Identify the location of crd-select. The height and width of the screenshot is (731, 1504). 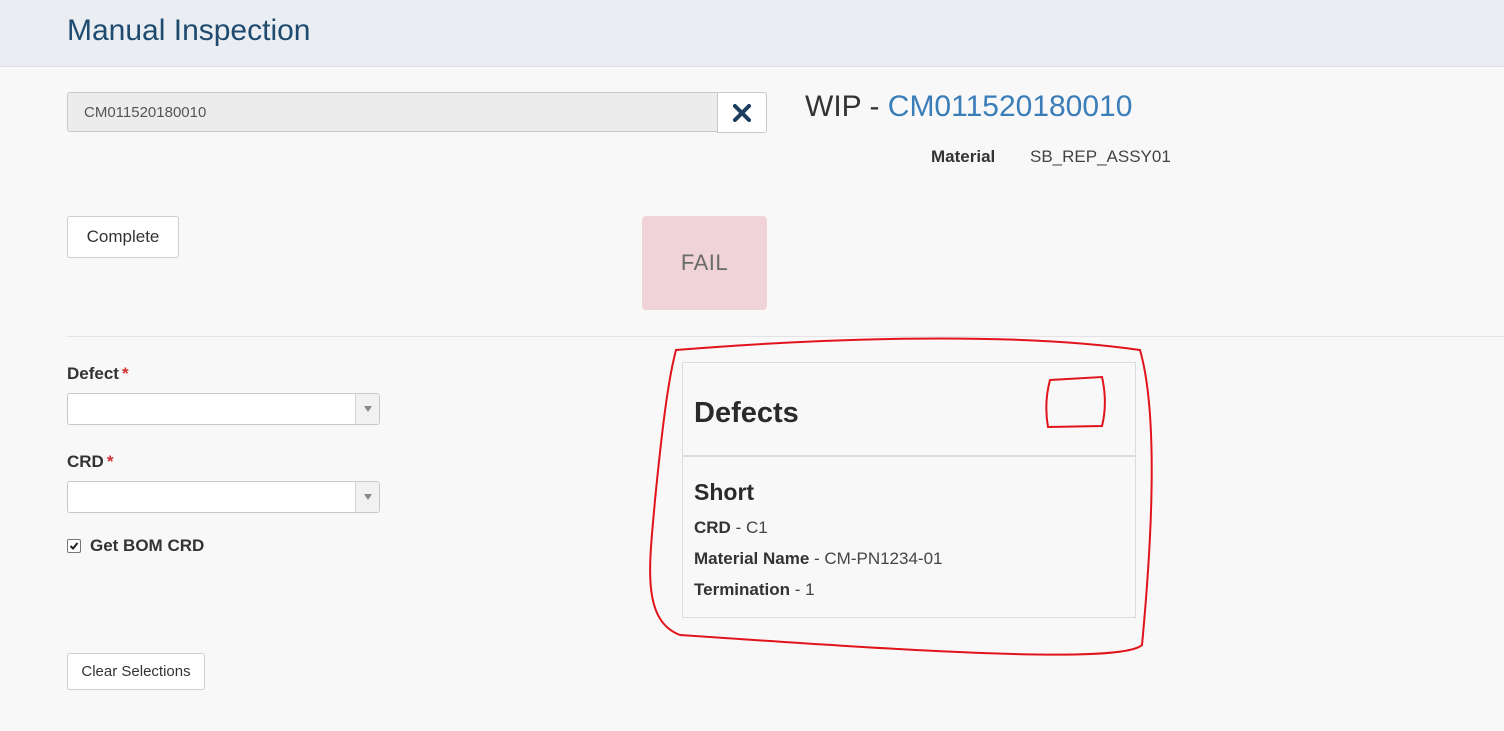
(223, 497).